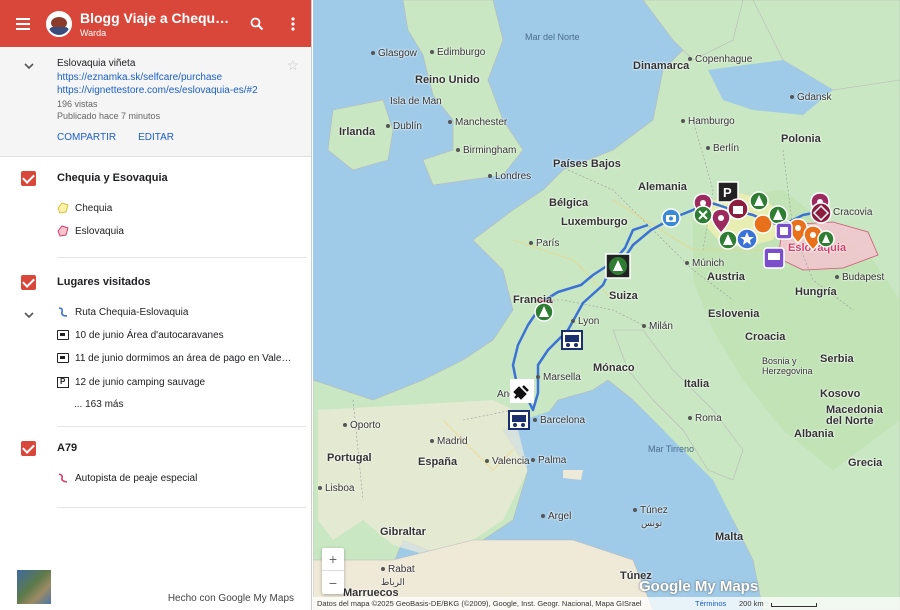 This screenshot has height=610, width=900. I want to click on map-label: Palma, so click(548, 460).